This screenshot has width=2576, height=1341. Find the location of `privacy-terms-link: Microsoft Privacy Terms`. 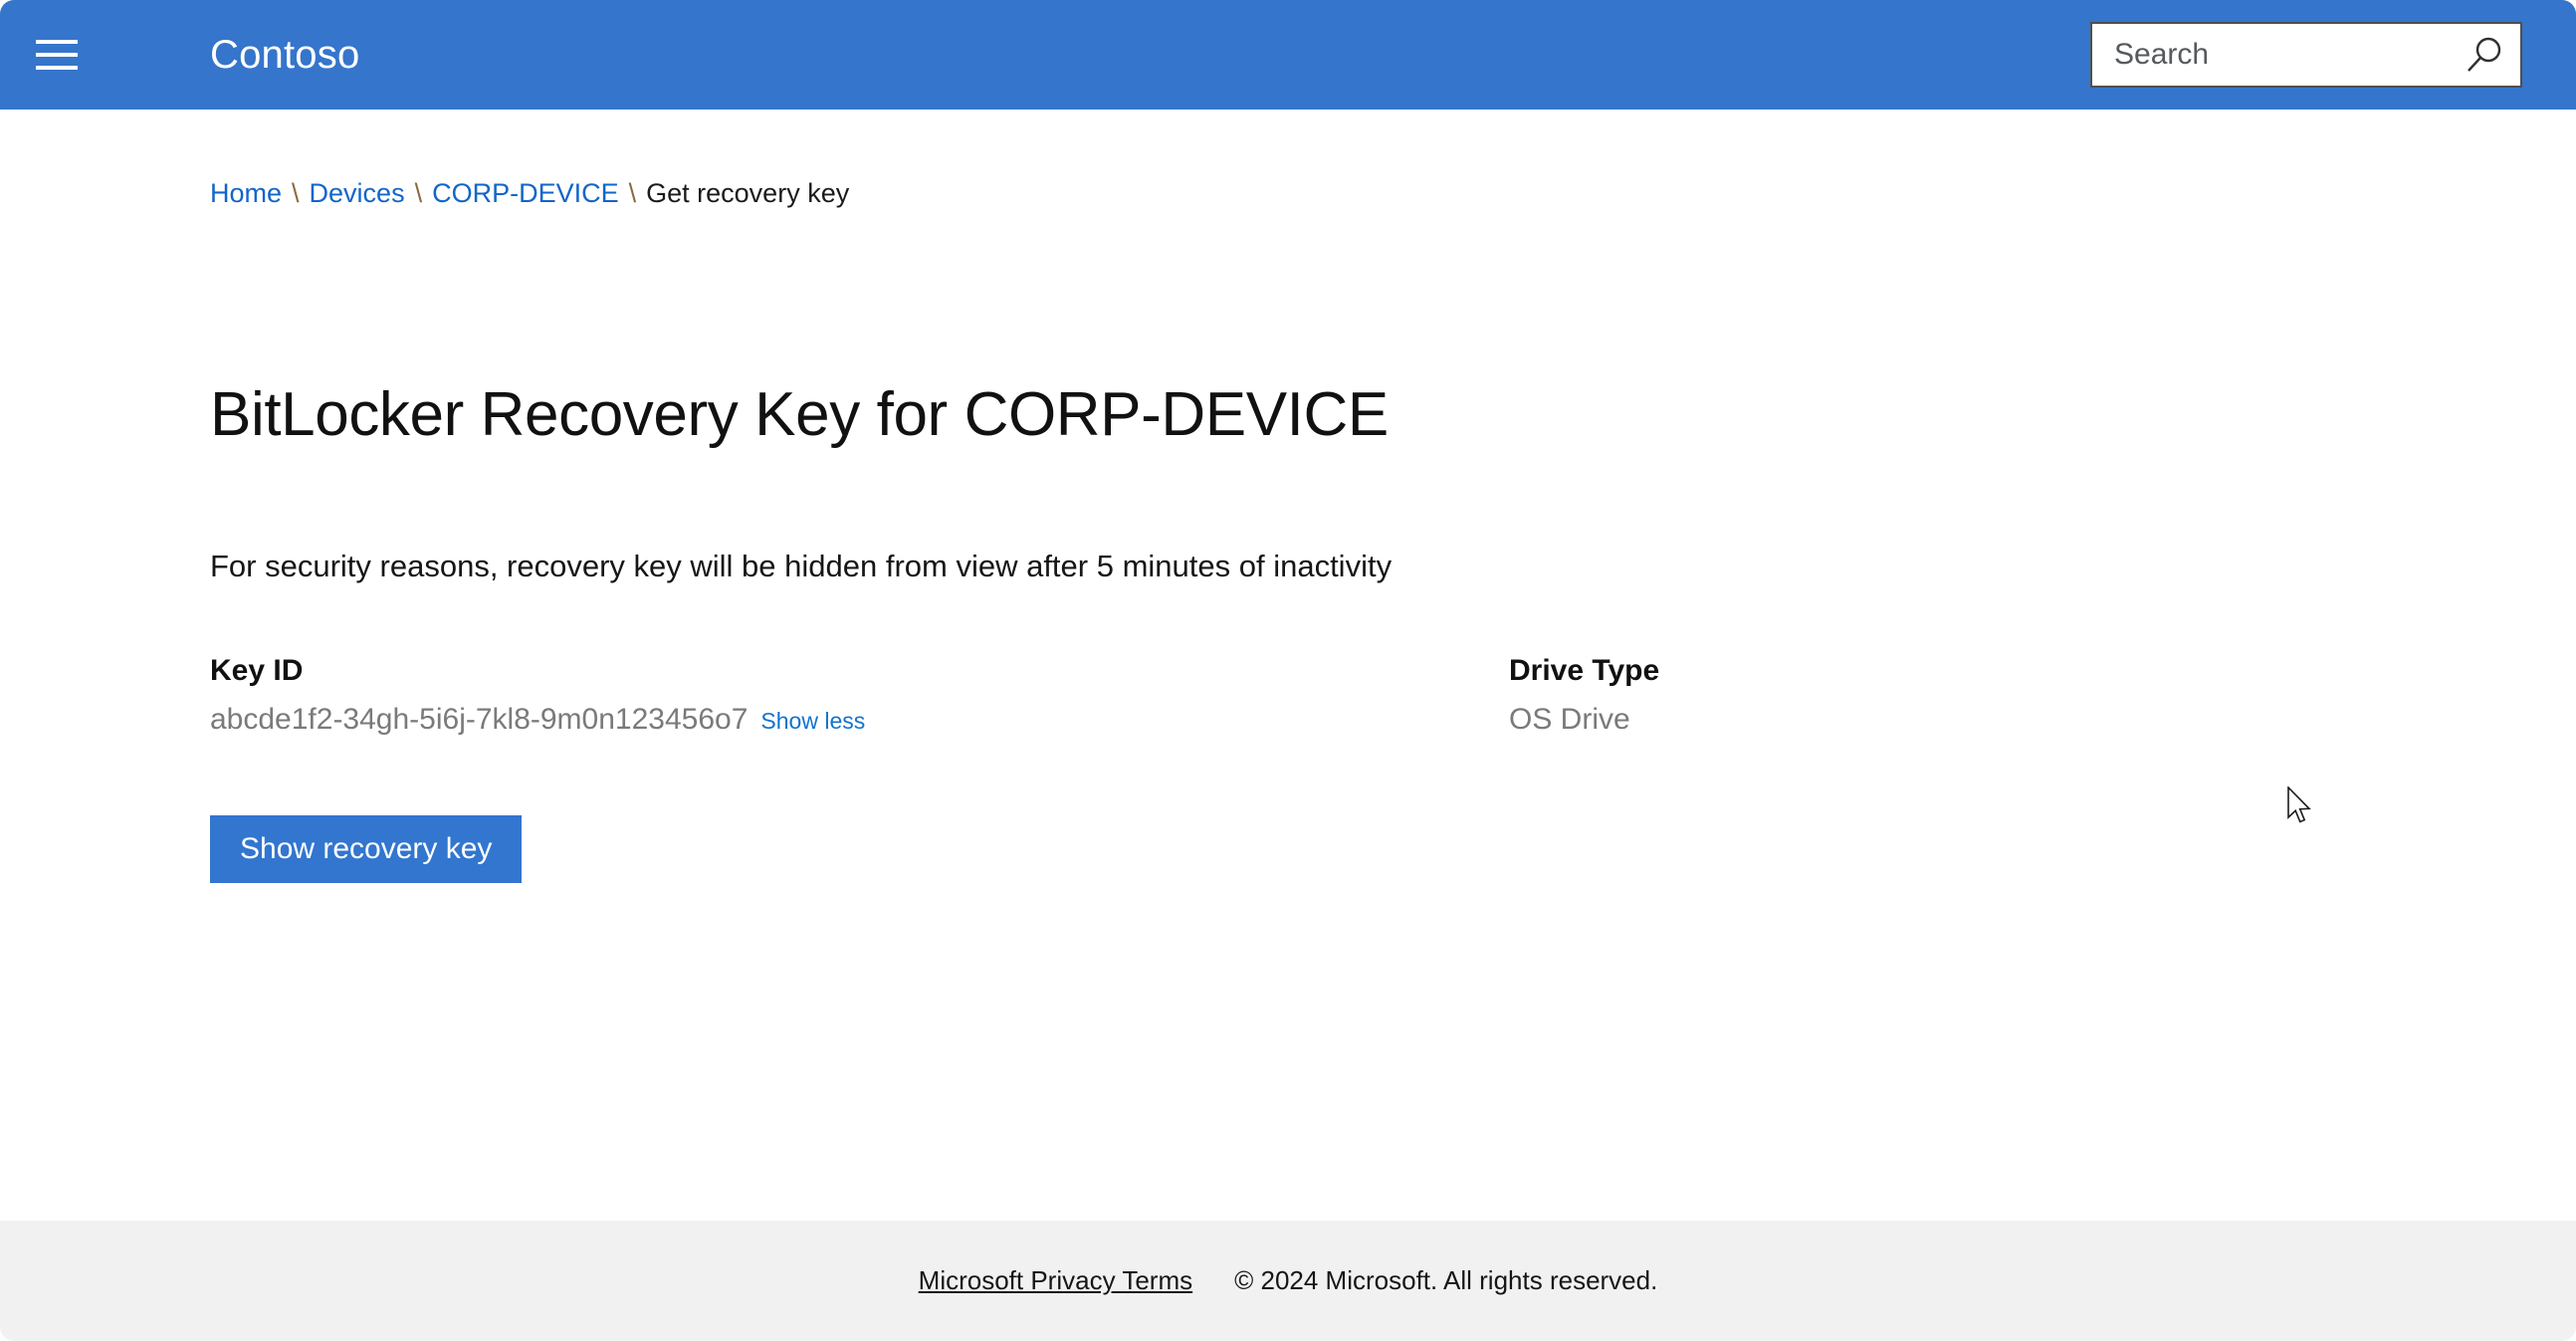

privacy-terms-link: Microsoft Privacy Terms is located at coordinates (1055, 1280).